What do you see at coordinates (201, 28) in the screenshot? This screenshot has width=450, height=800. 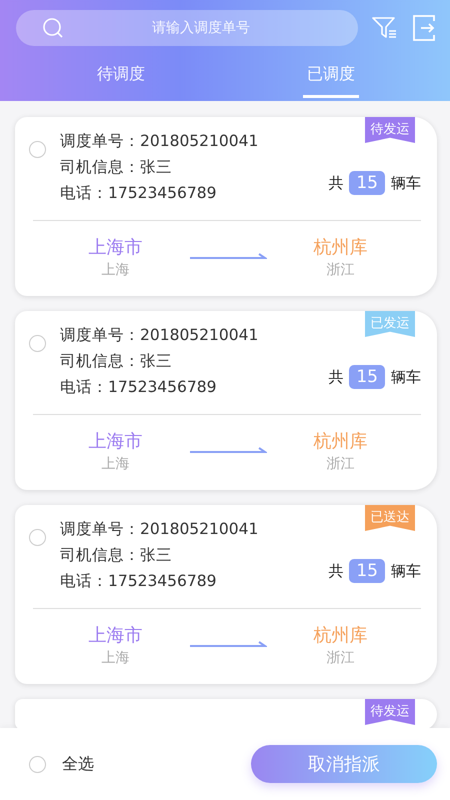 I see `search-field: 请输入调度单号` at bounding box center [201, 28].